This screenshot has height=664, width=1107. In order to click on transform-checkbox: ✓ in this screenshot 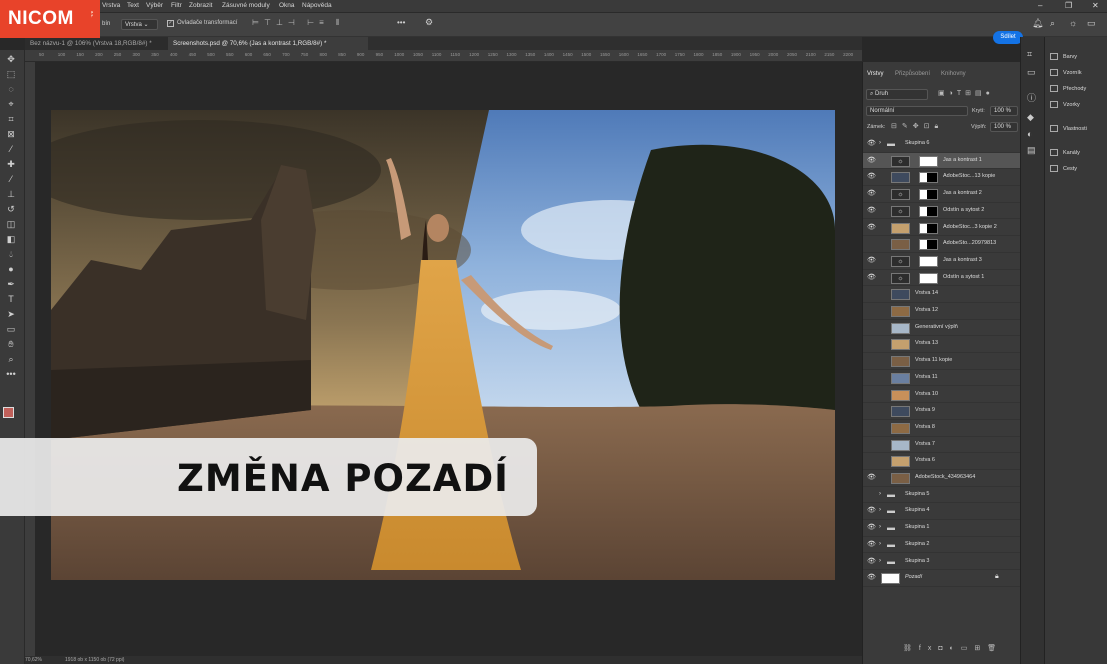, I will do `click(170, 23)`.